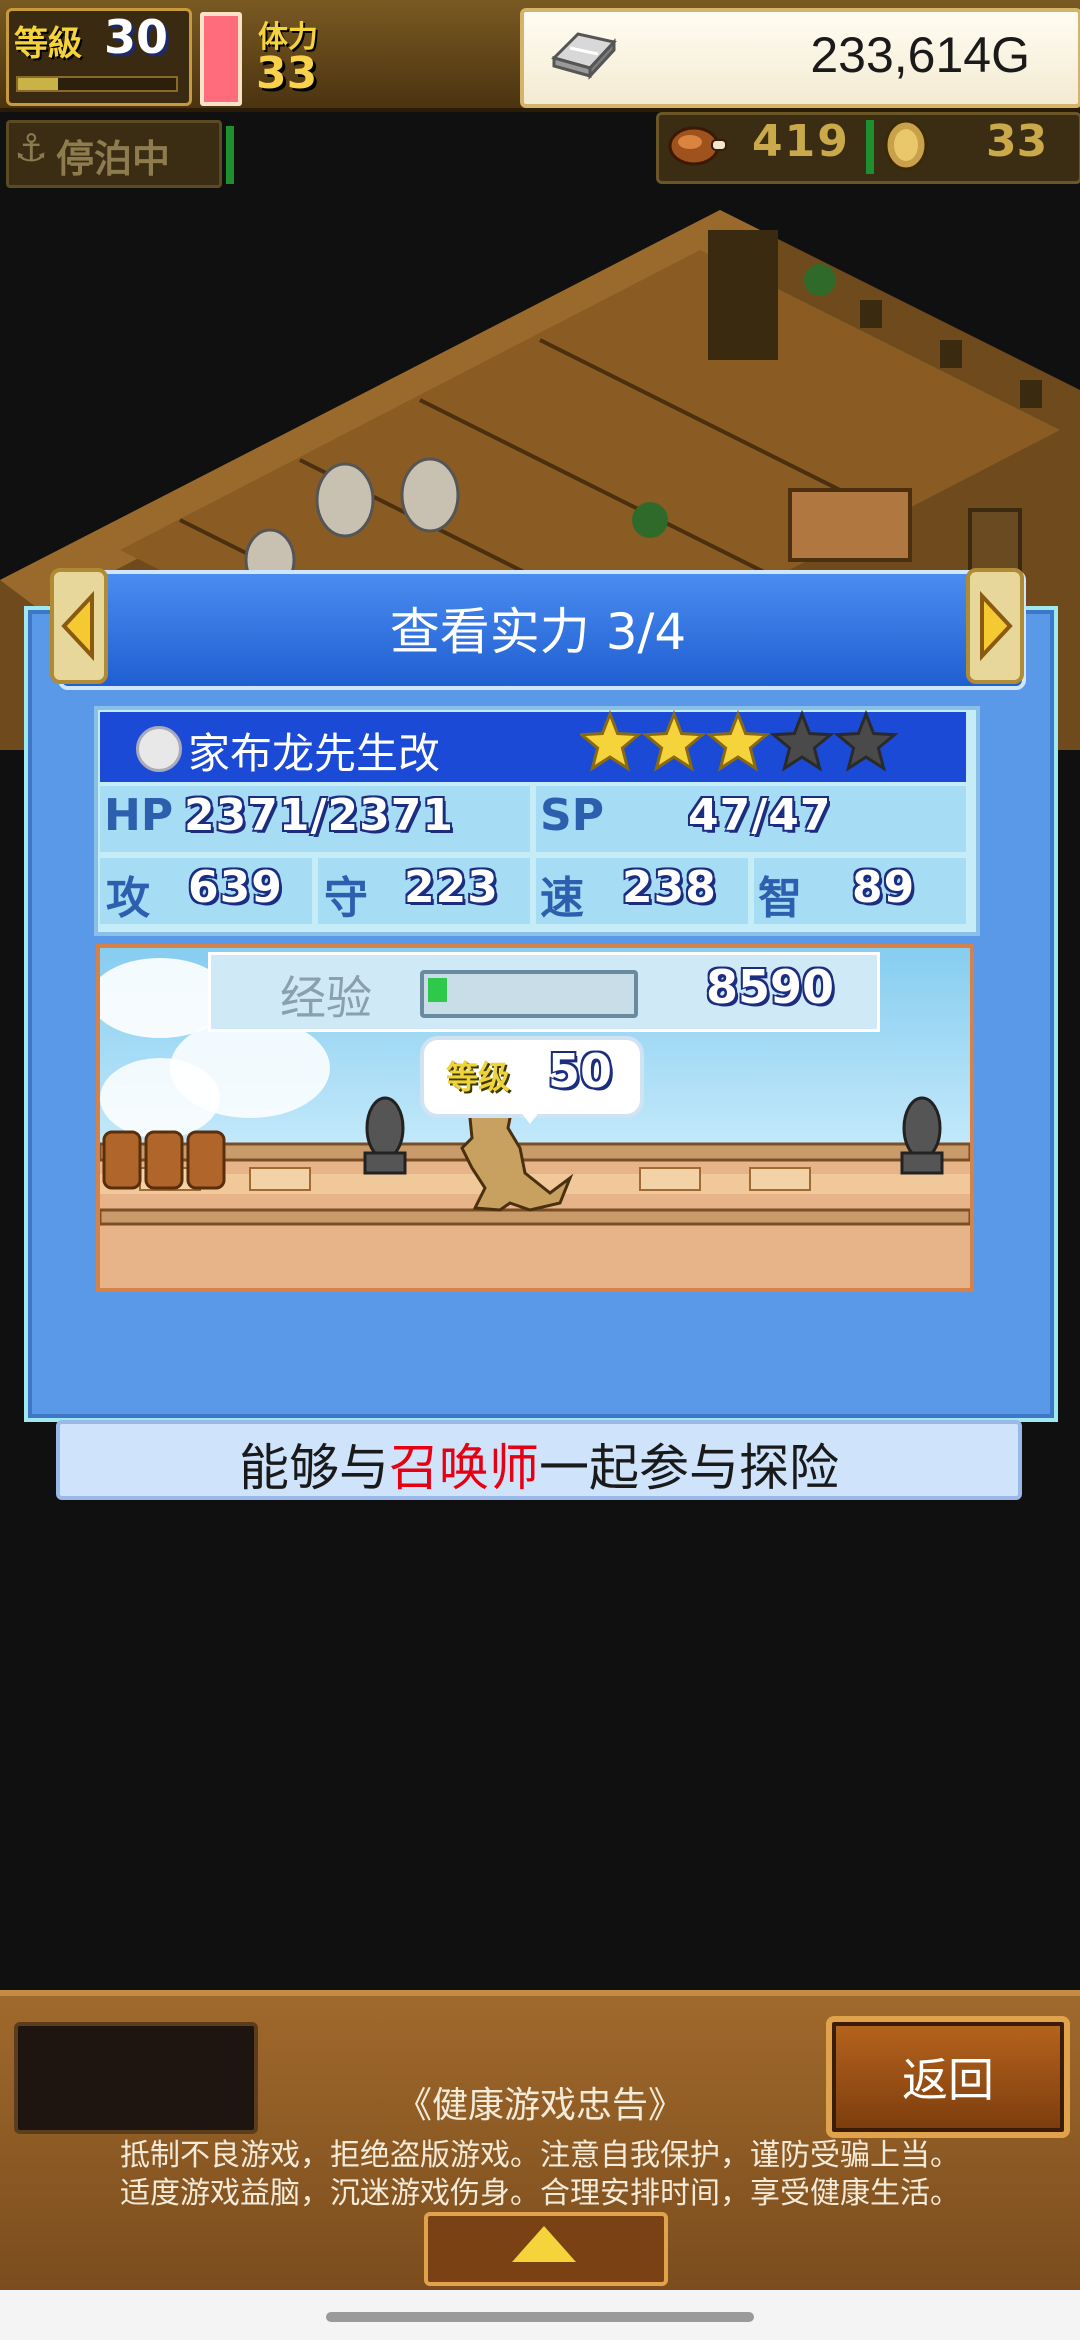  Describe the element at coordinates (580, 1071) in the screenshot. I see `monster-level-value: 50` at that location.